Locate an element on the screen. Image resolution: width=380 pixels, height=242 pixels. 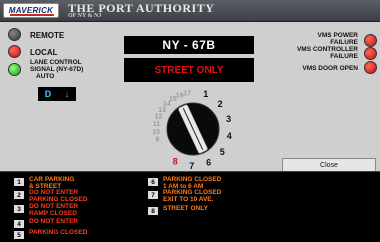
legend-line-1: DO NOT ENTER is located at coordinates (54, 221).